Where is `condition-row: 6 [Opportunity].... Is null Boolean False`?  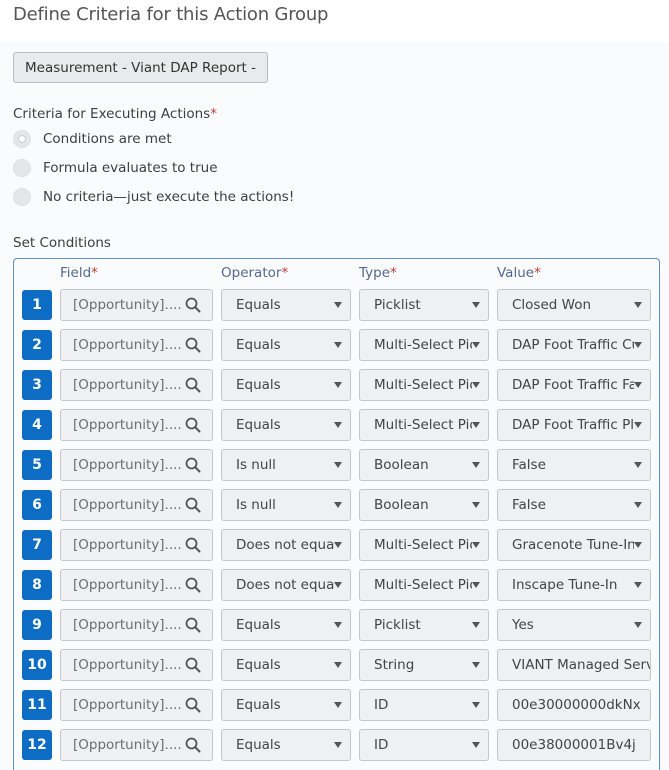
condition-row: 6 [Opportunity].... Is null Boolean False is located at coordinates (337, 505).